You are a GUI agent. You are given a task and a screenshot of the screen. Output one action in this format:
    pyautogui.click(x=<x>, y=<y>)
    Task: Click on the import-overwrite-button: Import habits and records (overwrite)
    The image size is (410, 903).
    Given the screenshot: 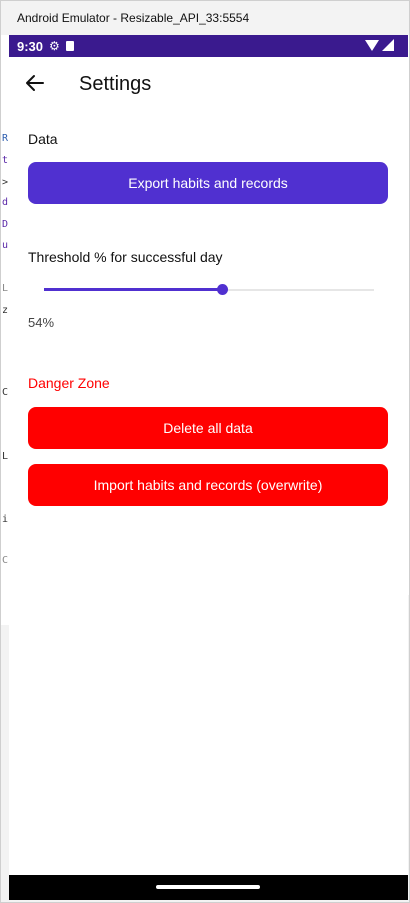 What is the action you would take?
    pyautogui.click(x=208, y=485)
    